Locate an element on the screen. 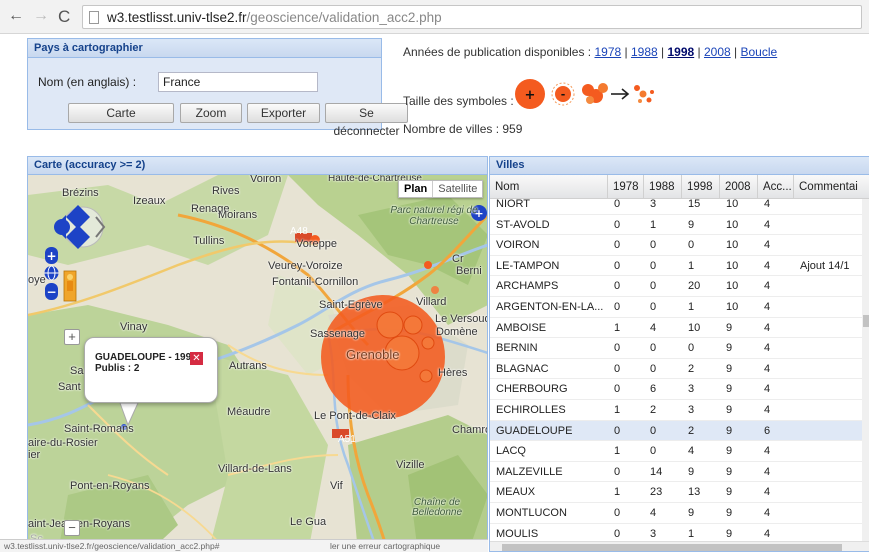  col-header-commentaire: Commentai is located at coordinates (831, 187).